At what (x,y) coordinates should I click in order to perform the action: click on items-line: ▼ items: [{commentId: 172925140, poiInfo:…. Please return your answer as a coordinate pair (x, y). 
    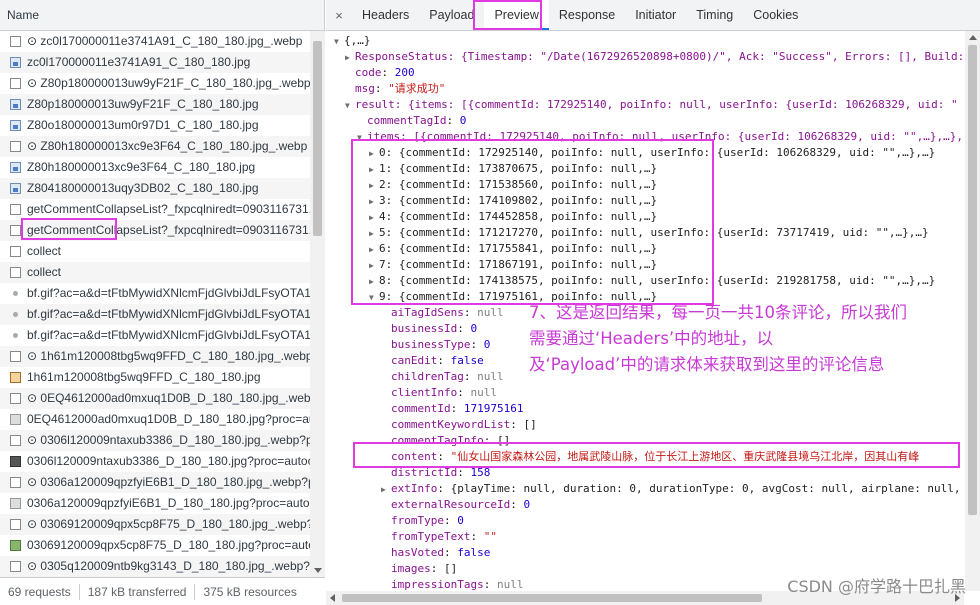
    Looking at the image, I should click on (660, 137).